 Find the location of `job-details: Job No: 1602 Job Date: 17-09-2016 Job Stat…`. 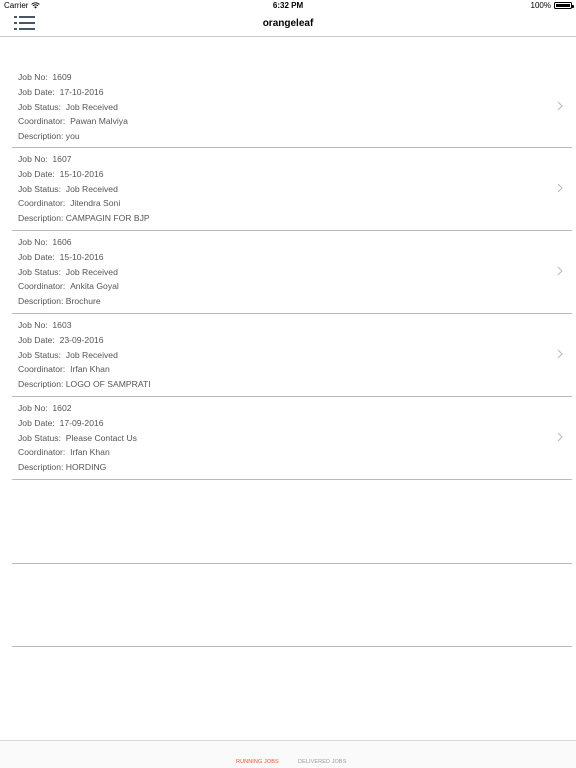

job-details: Job No: 1602 Job Date: 17-09-2016 Job Stat… is located at coordinates (77, 438).